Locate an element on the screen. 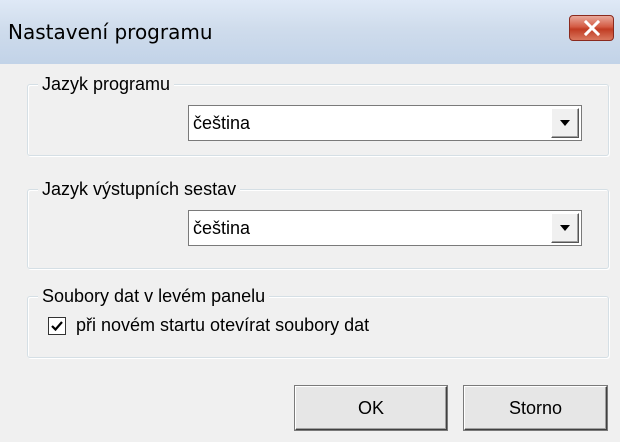 The image size is (620, 442). close-icon is located at coordinates (592, 28).